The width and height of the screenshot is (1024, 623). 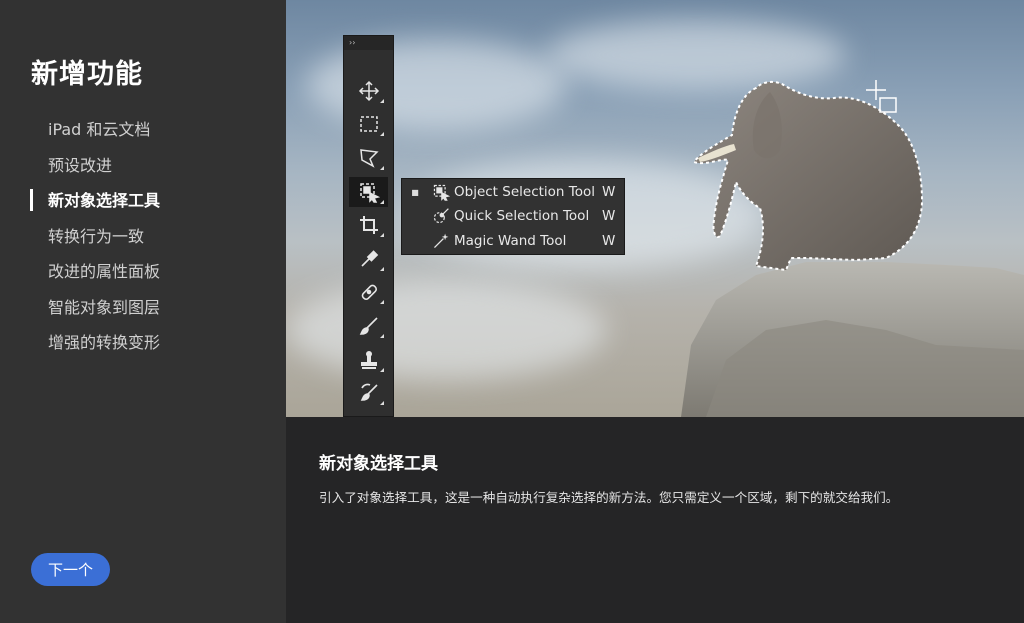 I want to click on panel-collapse-handle: ››, so click(x=368, y=43).